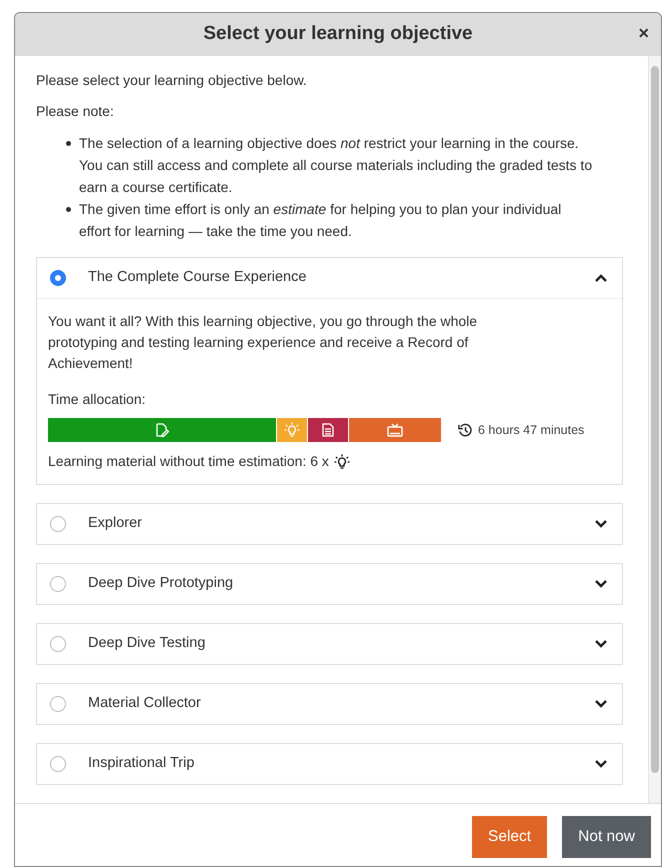 This screenshot has width=662, height=867. I want to click on tv-icon, so click(395, 430).